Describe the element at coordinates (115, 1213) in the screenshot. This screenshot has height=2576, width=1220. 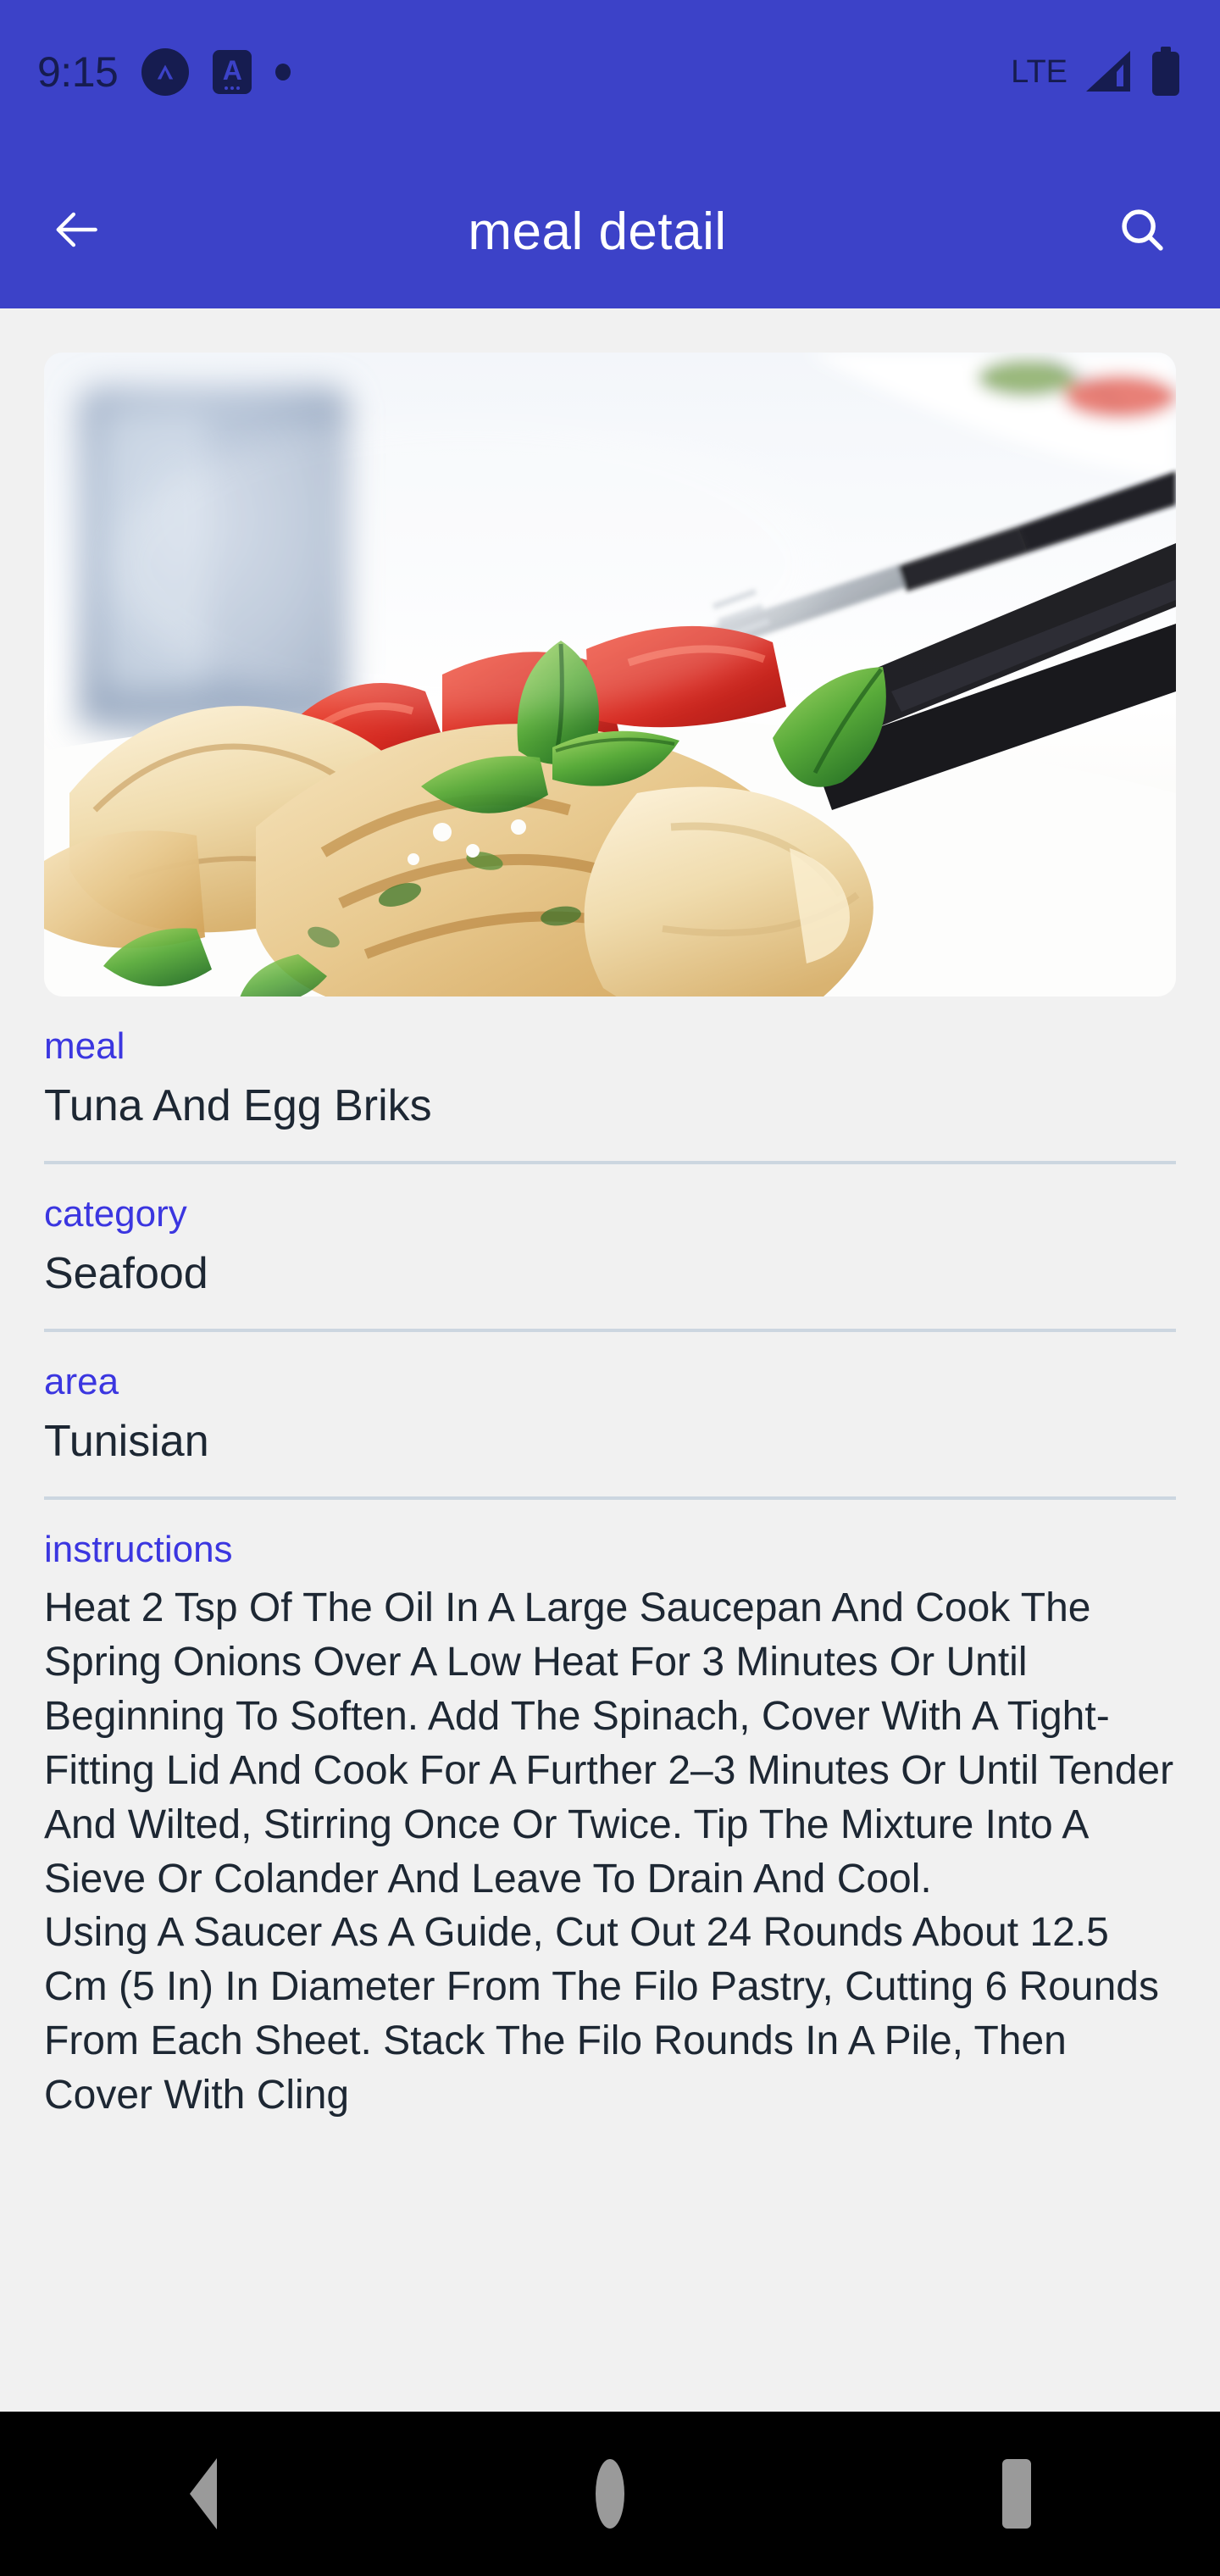
I see `field-category-label: category` at that location.